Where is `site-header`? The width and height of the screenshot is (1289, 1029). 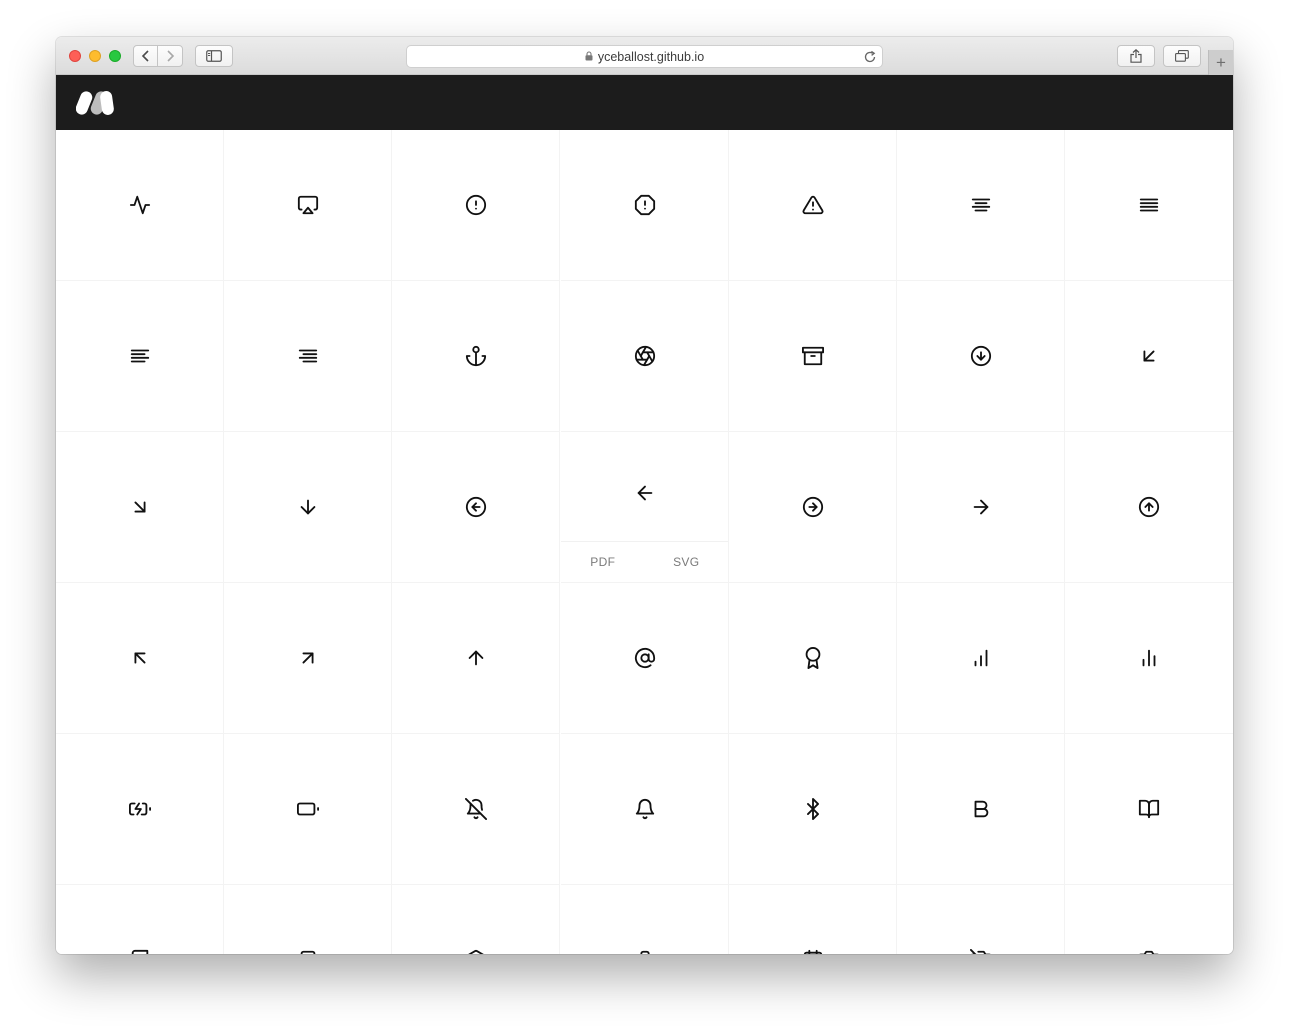
site-header is located at coordinates (644, 102).